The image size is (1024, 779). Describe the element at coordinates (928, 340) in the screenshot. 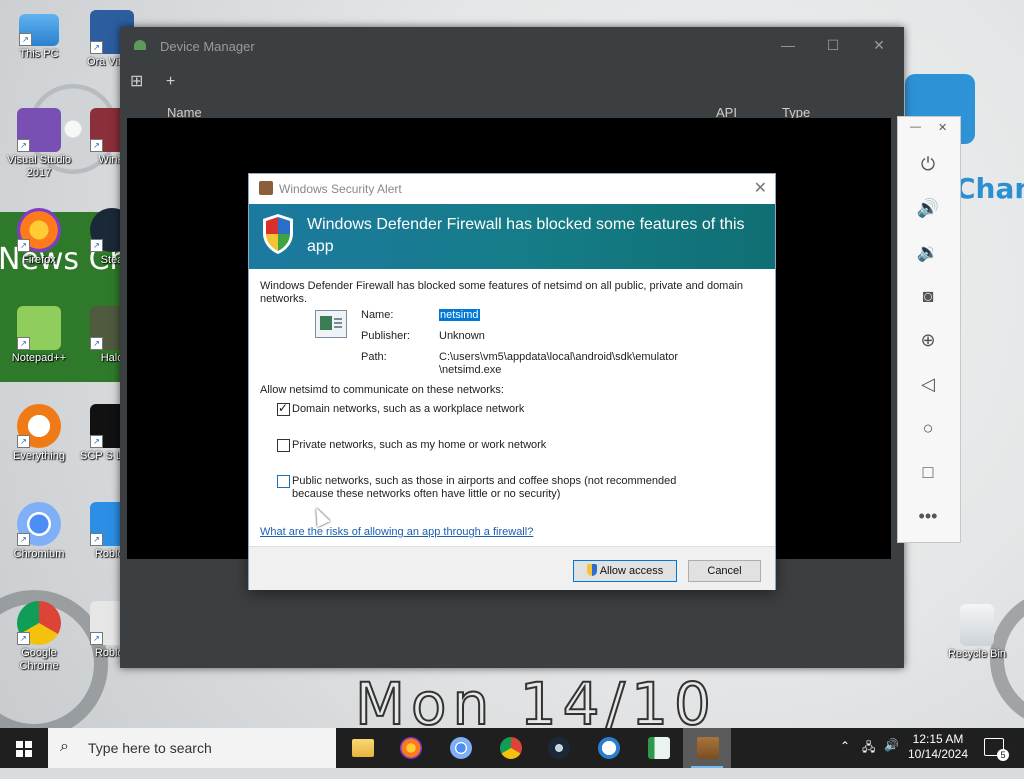

I see `zoom-icon: ⊕` at that location.